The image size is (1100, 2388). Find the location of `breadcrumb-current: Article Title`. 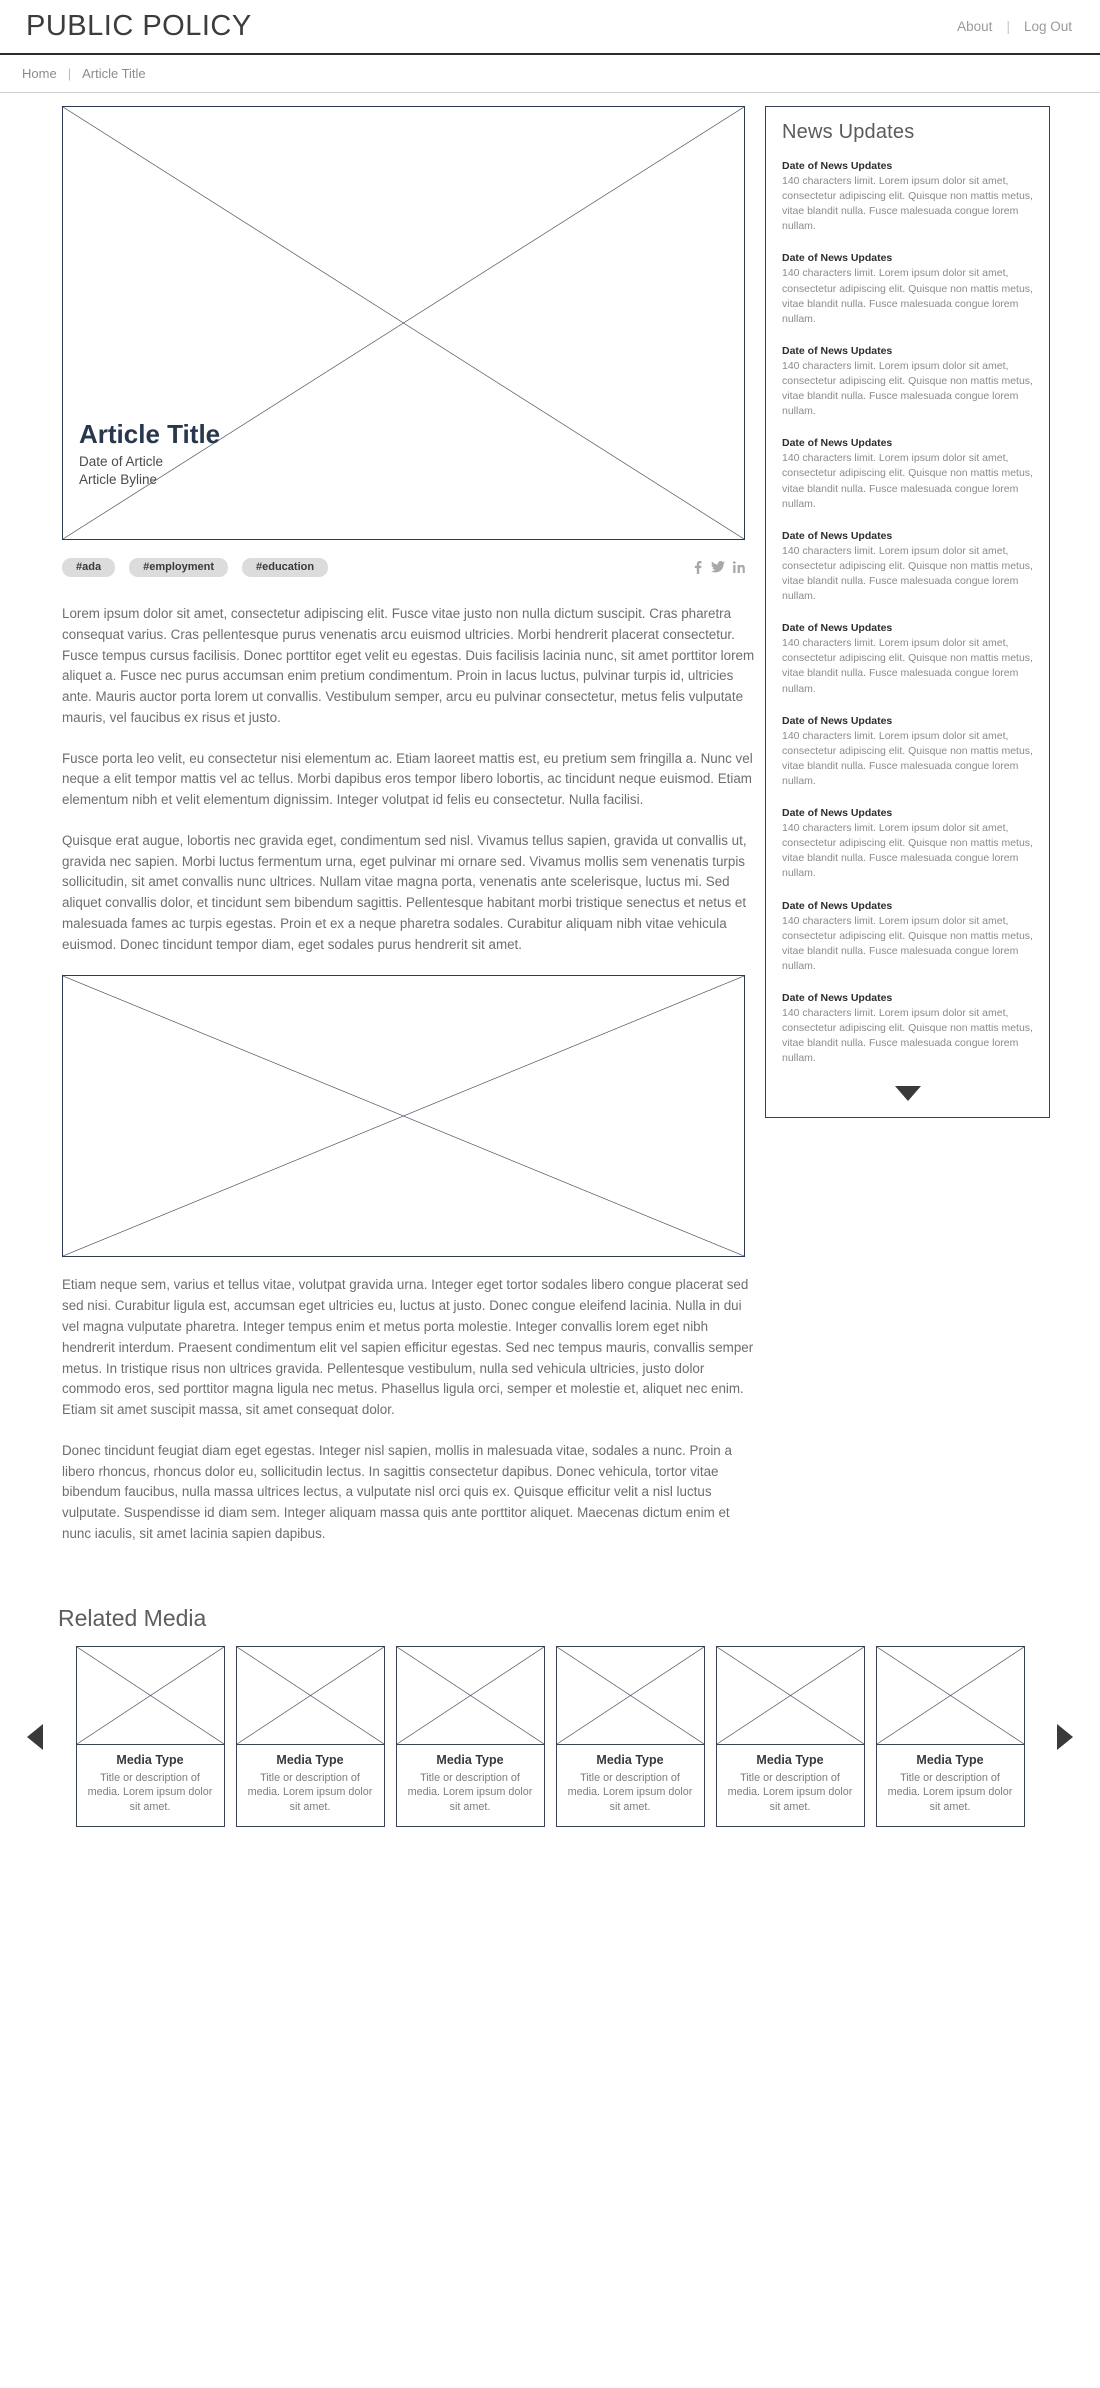

breadcrumb-current: Article Title is located at coordinates (114, 73).